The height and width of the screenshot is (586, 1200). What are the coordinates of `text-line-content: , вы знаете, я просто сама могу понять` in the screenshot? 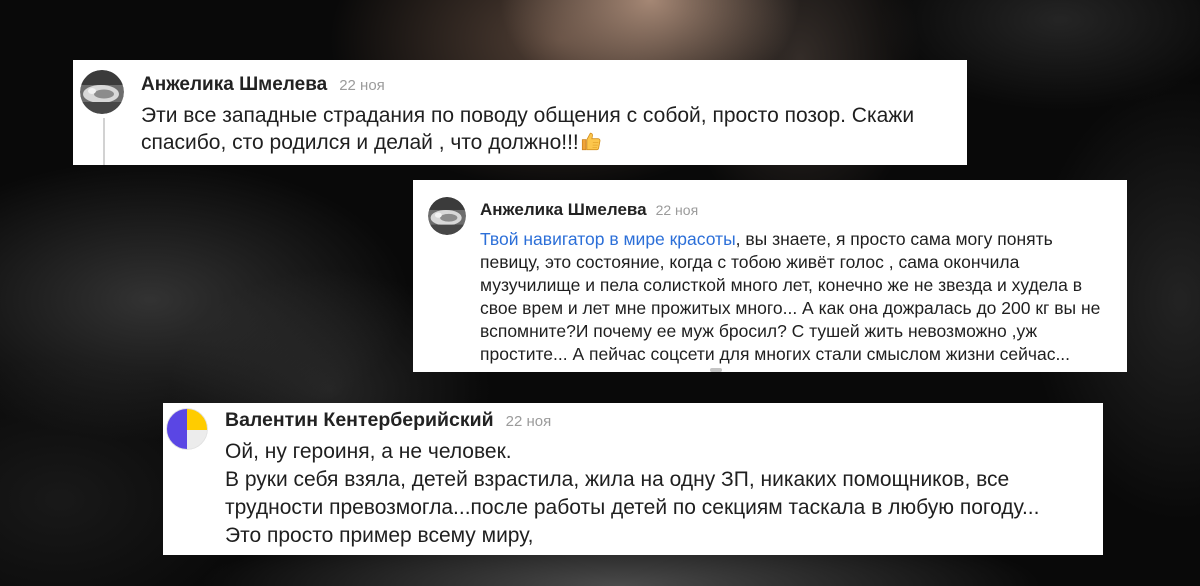 It's located at (894, 239).